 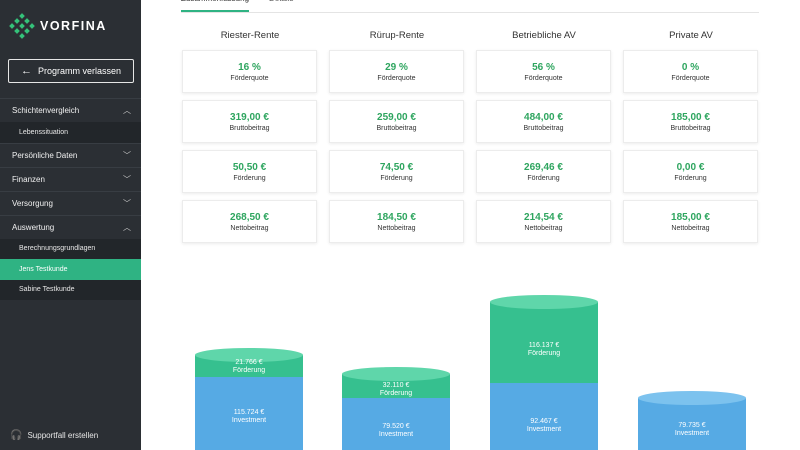 I want to click on sidebar-subitem-jens-testkunde: Jens Testkunde, so click(x=70, y=269).